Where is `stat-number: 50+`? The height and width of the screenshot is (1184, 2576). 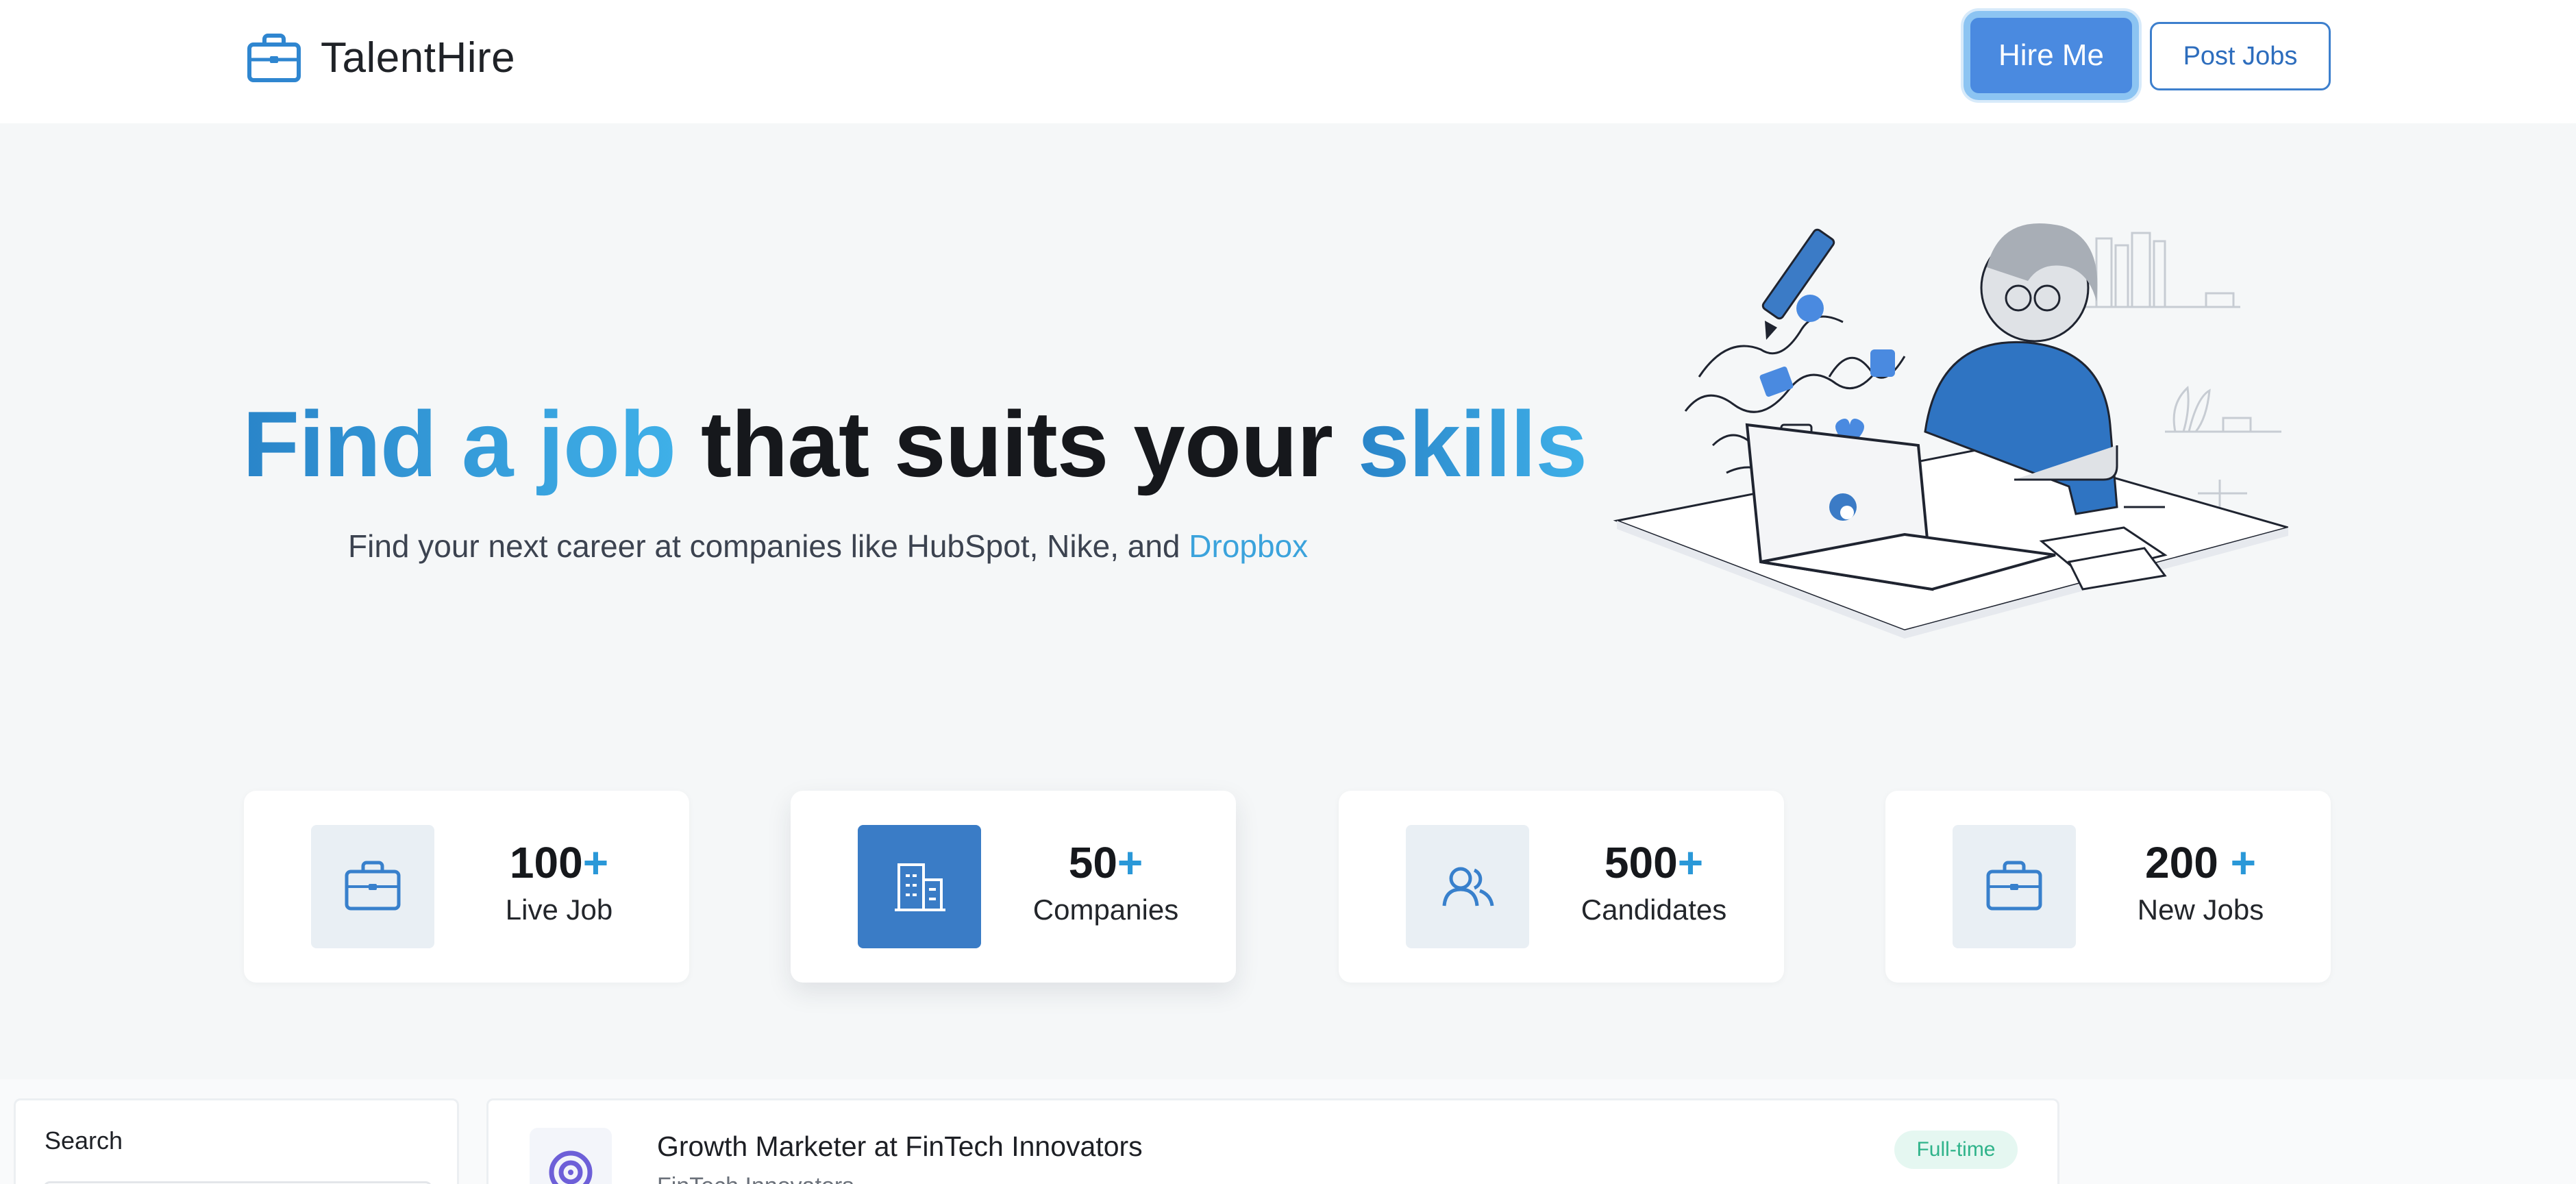
stat-number: 50+ is located at coordinates (1106, 862).